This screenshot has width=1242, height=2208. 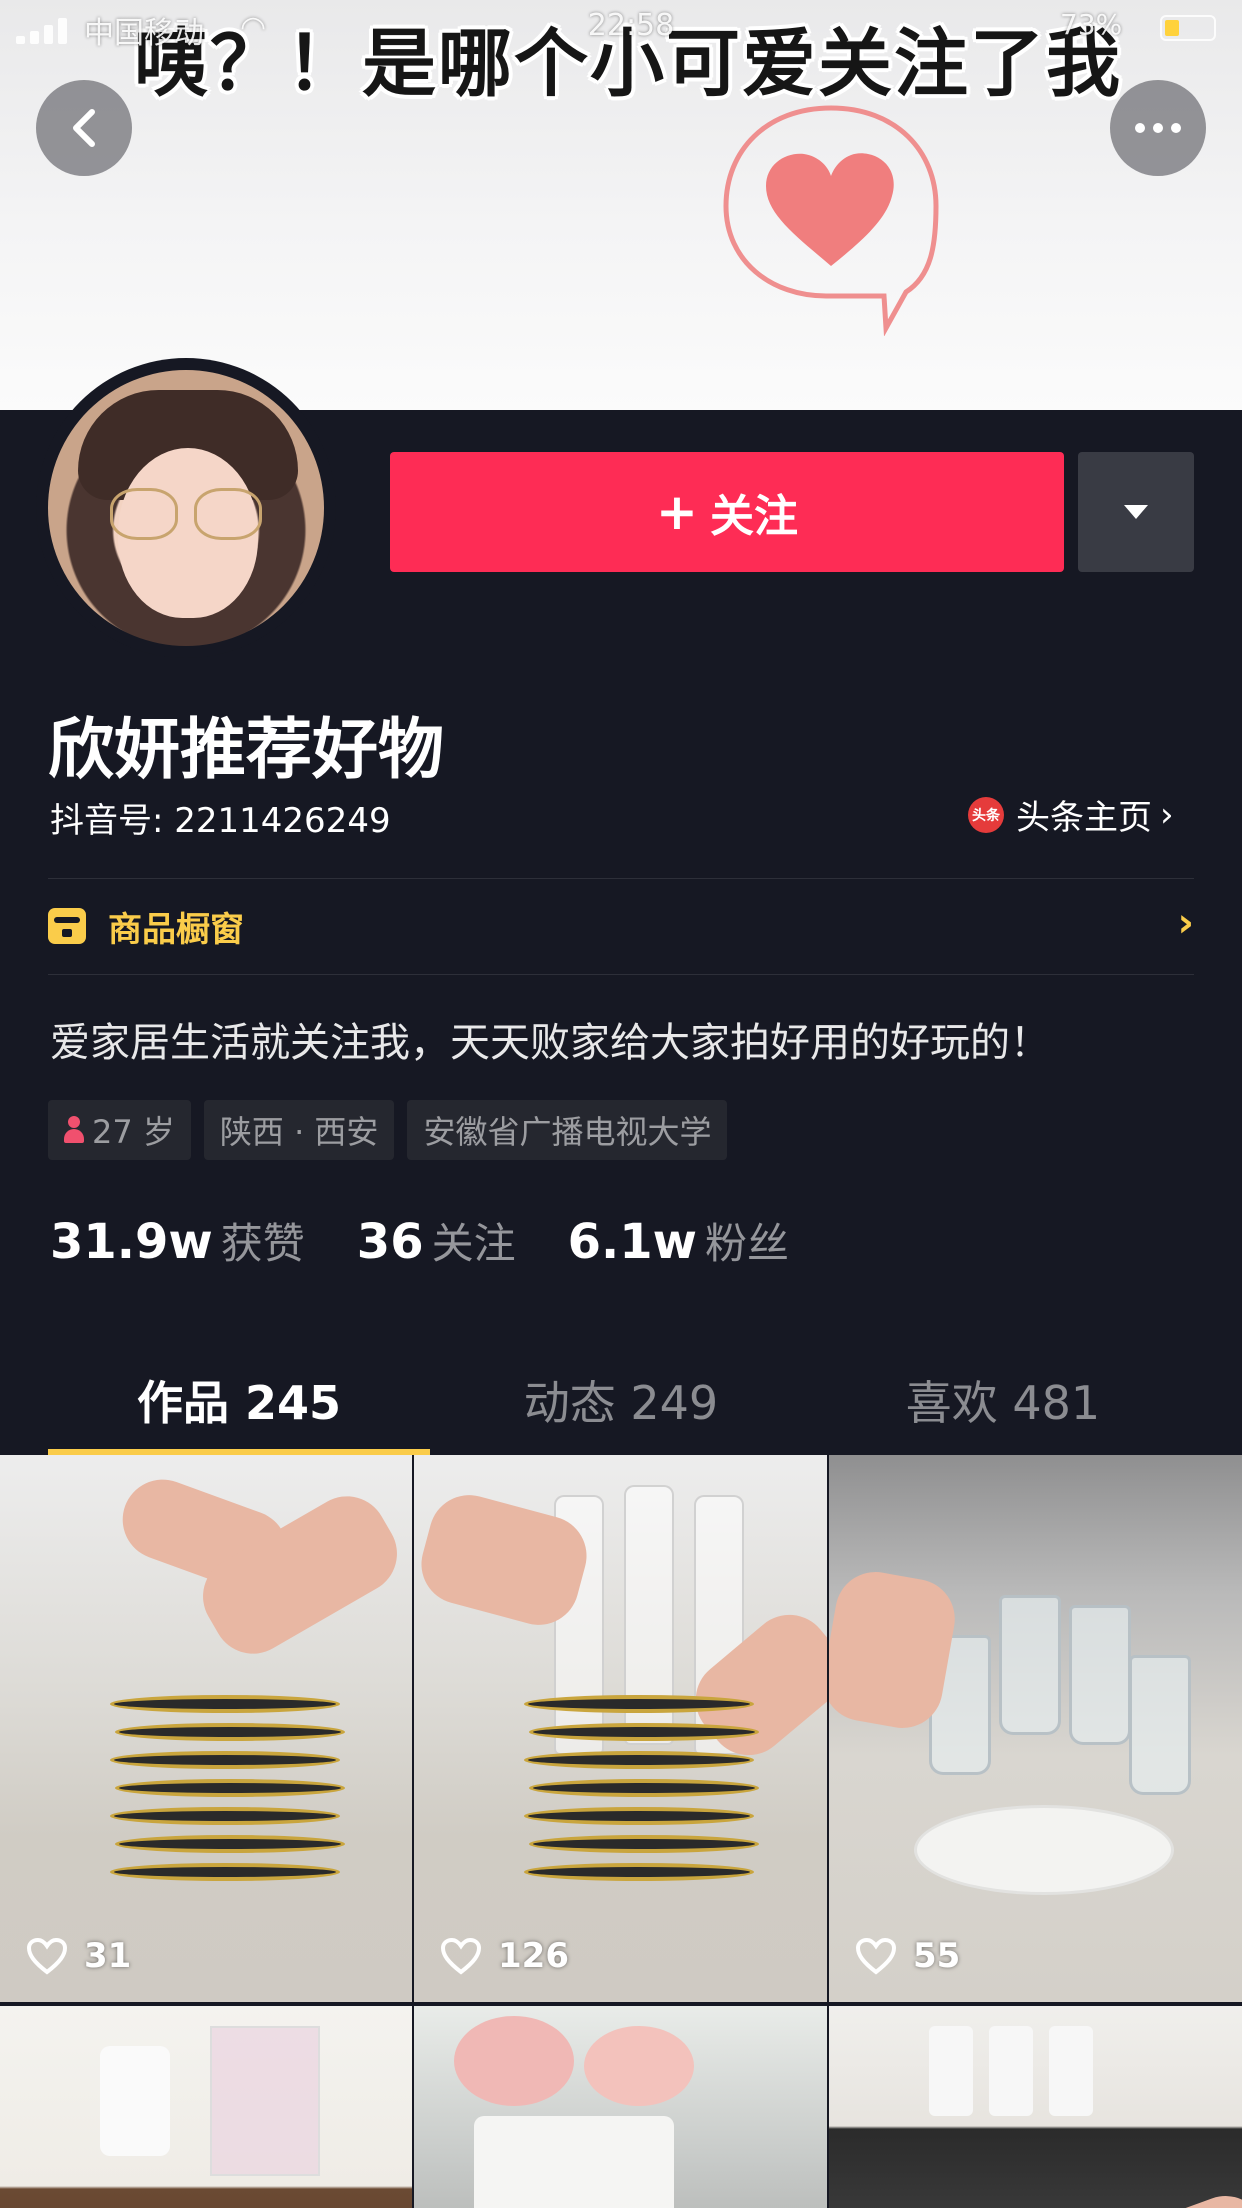 I want to click on tab-works: 作品 245, so click(x=239, y=1400).